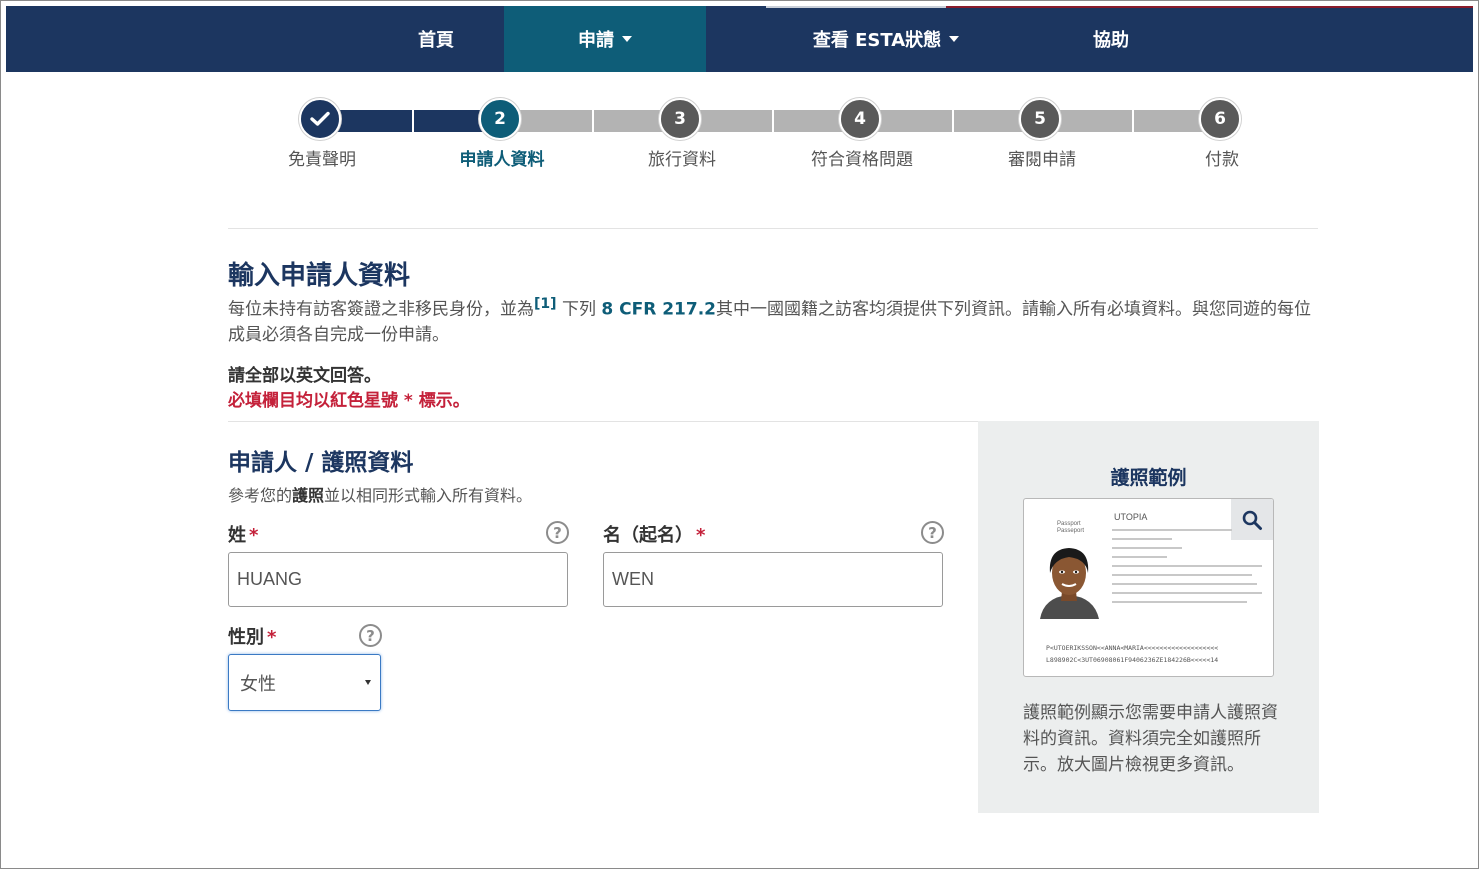 This screenshot has height=869, width=1479. I want to click on surname-label: 姓 *, so click(243, 534).